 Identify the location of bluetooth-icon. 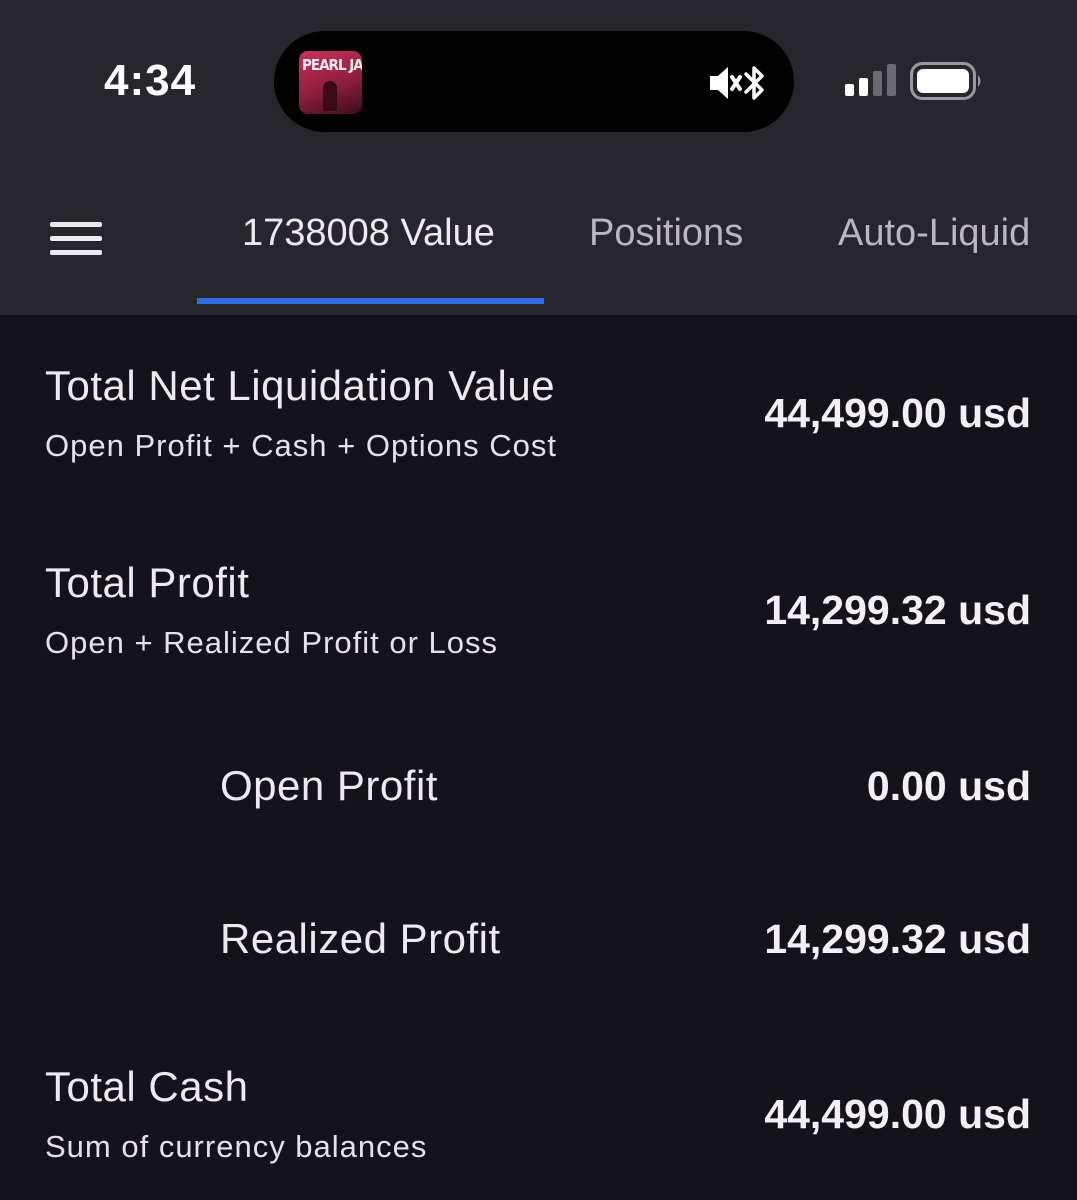
(754, 83).